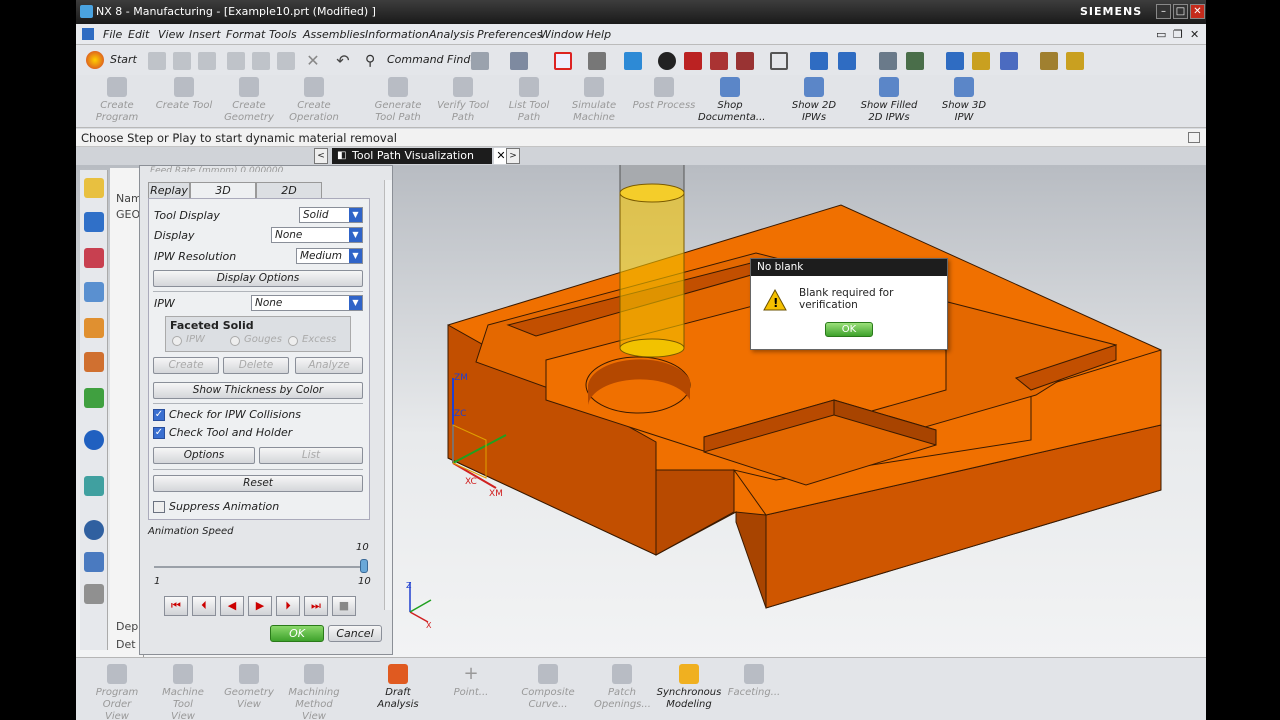 This screenshot has height=720, width=1280. What do you see at coordinates (112, 34) in the screenshot?
I see `menu-file: File` at bounding box center [112, 34].